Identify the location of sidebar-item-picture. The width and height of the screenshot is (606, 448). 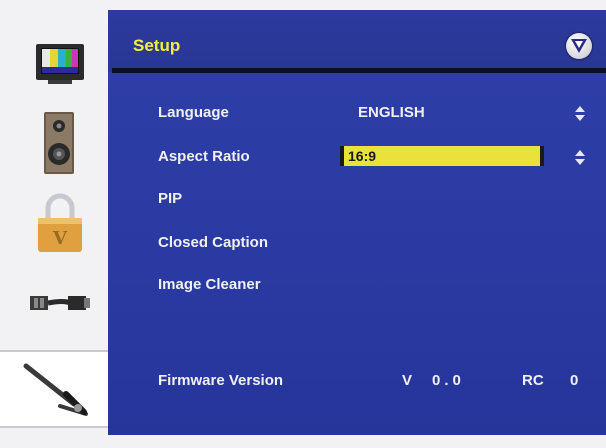
(56, 67).